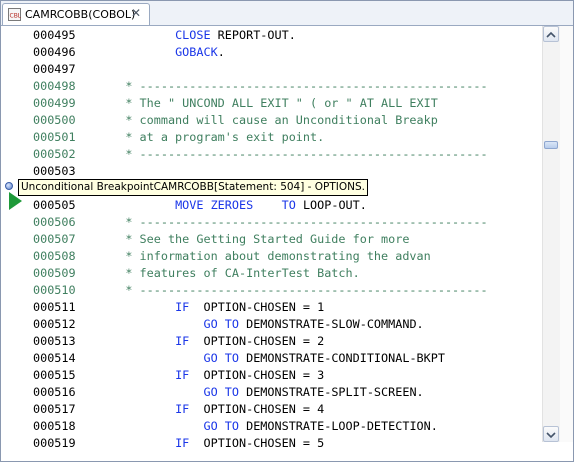 The width and height of the screenshot is (574, 462). I want to click on code-text: DEMONSTRATE-SPLIT-SCREEN., so click(331, 392).